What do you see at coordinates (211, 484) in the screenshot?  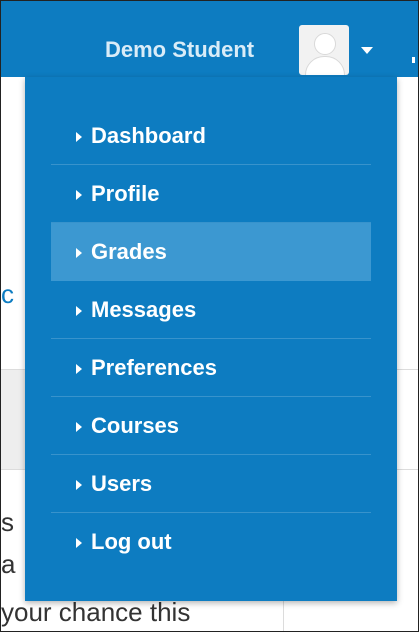 I see `menu-item-users: Users` at bounding box center [211, 484].